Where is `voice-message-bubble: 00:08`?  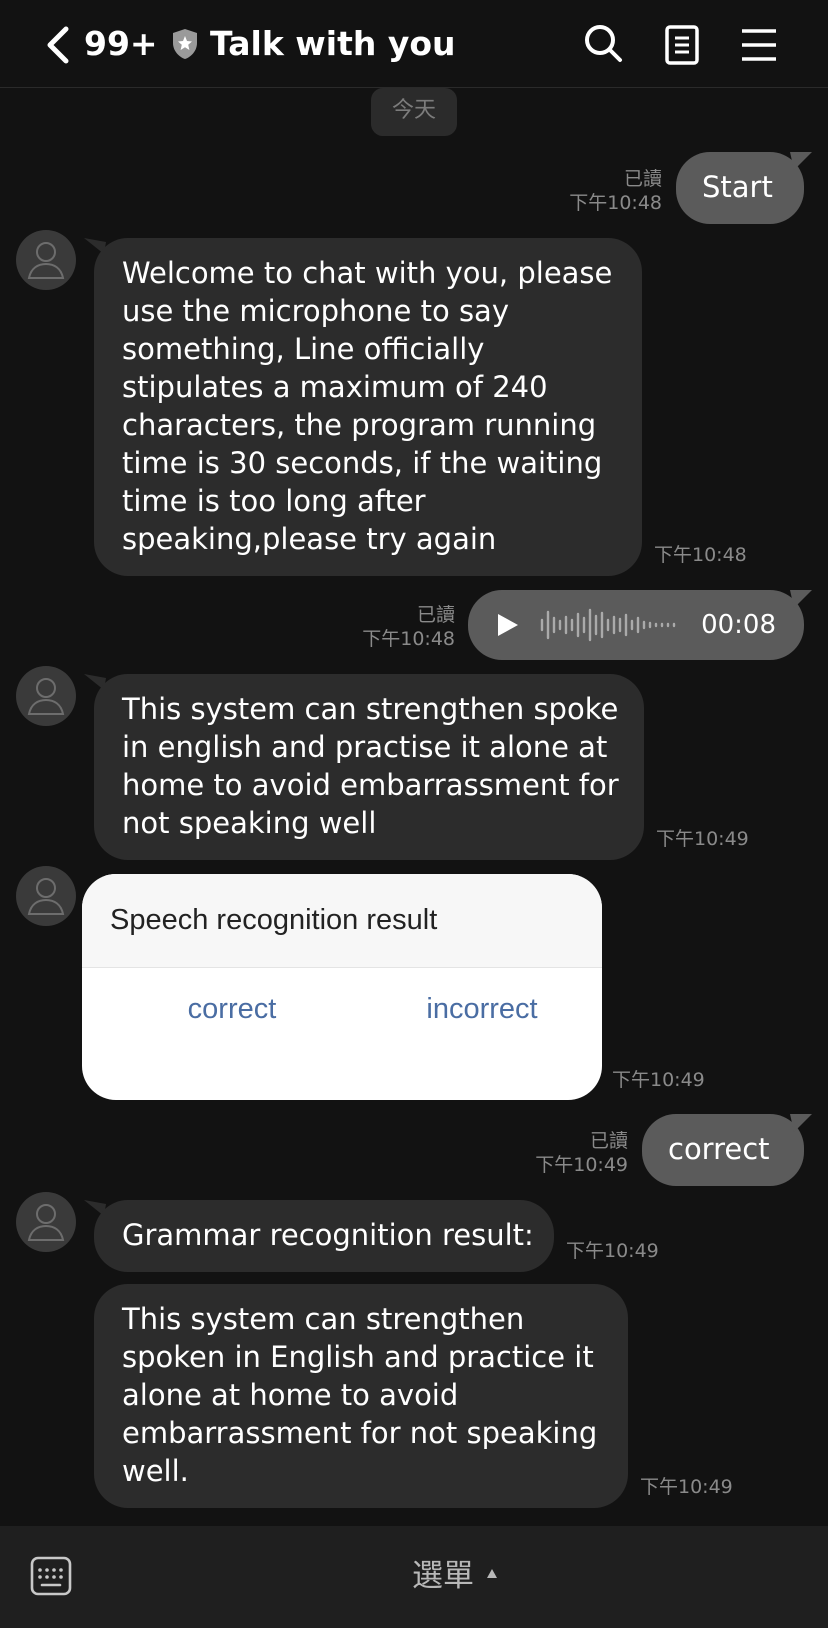
voice-message-bubble: 00:08 is located at coordinates (636, 625).